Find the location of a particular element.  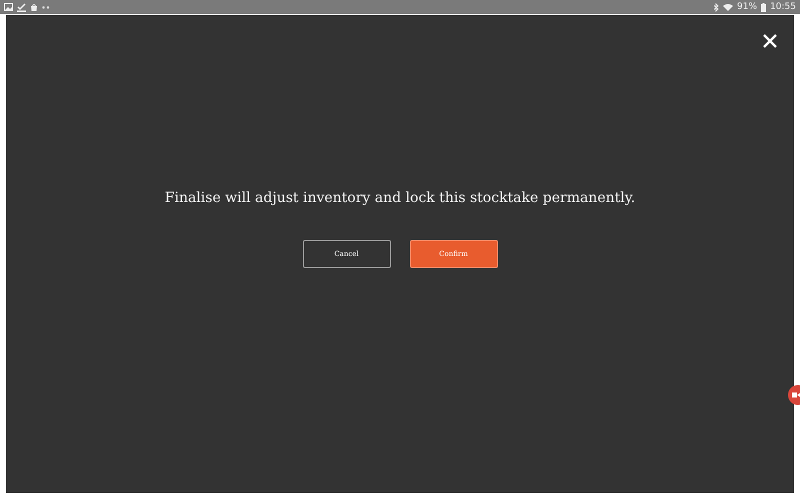

checkmark-icon is located at coordinates (21, 7).